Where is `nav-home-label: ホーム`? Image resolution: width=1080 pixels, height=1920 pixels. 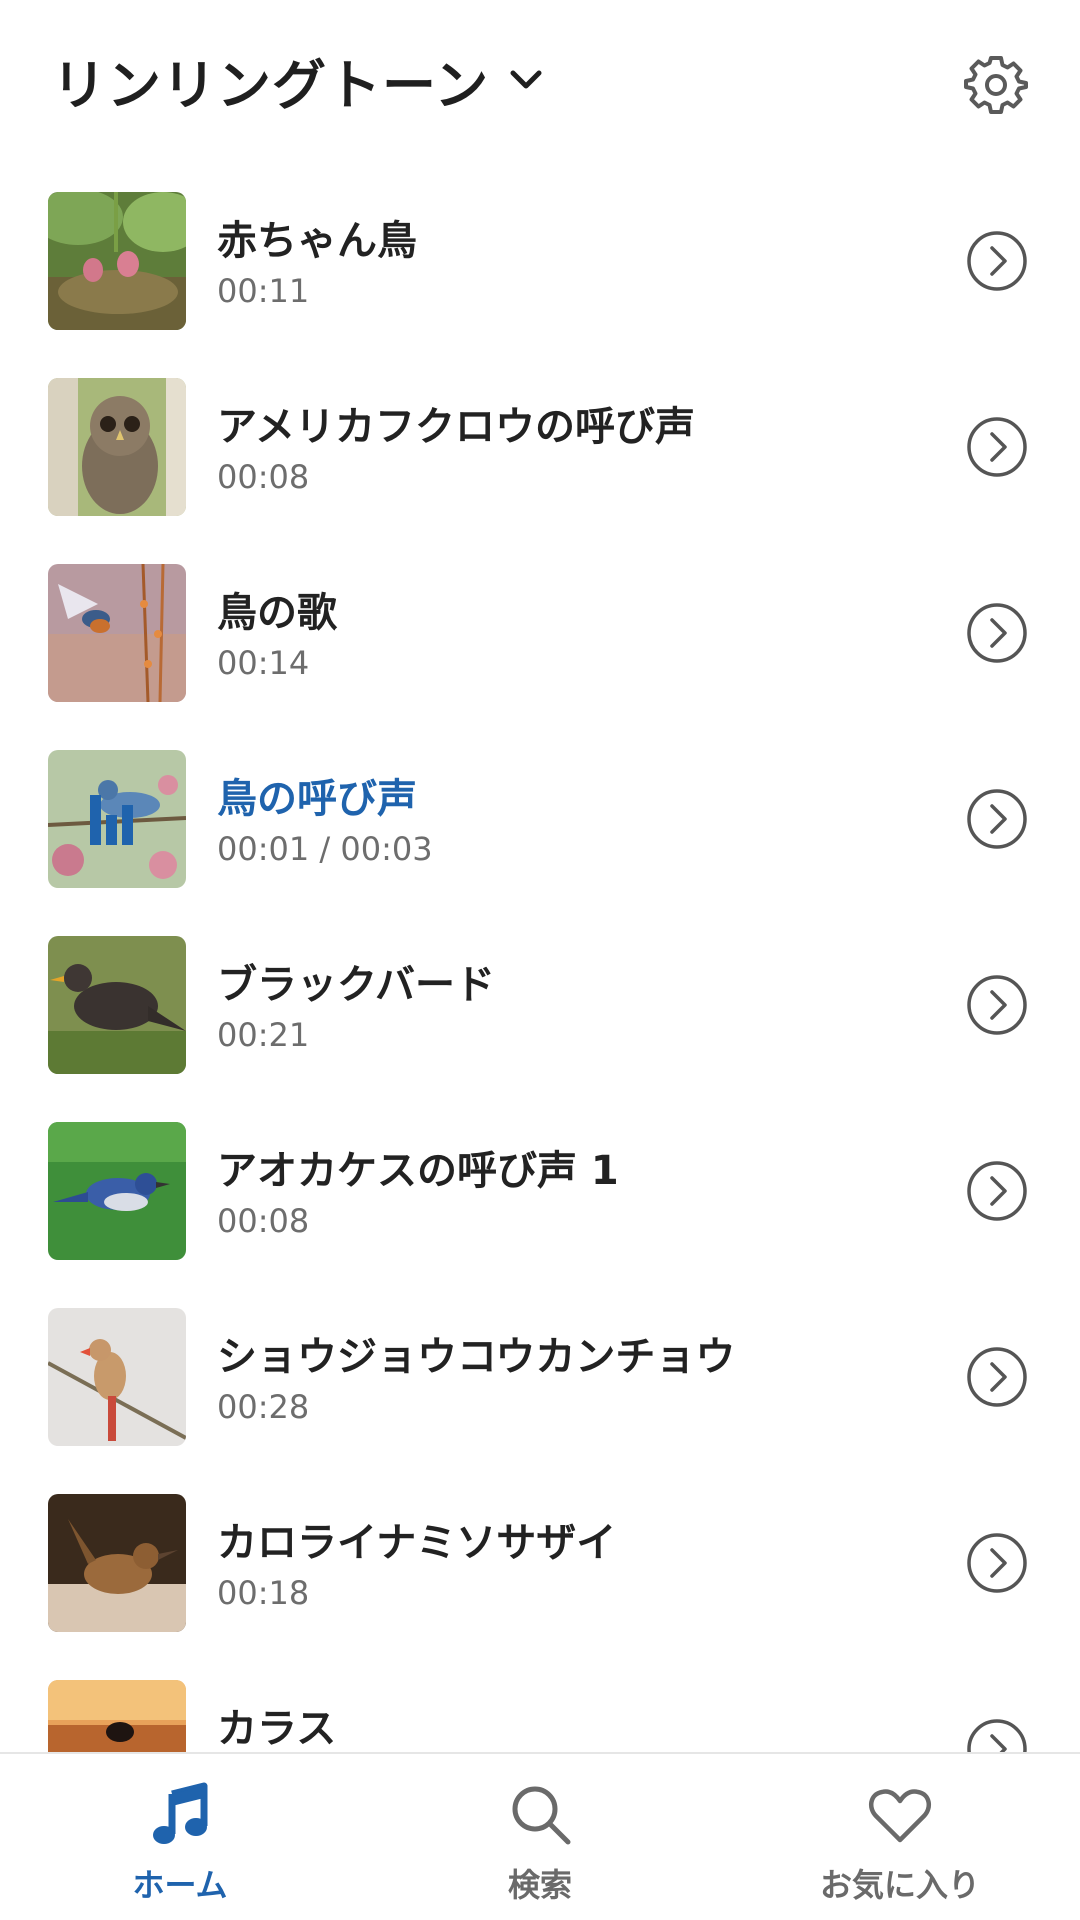
nav-home-label: ホーム is located at coordinates (180, 1885).